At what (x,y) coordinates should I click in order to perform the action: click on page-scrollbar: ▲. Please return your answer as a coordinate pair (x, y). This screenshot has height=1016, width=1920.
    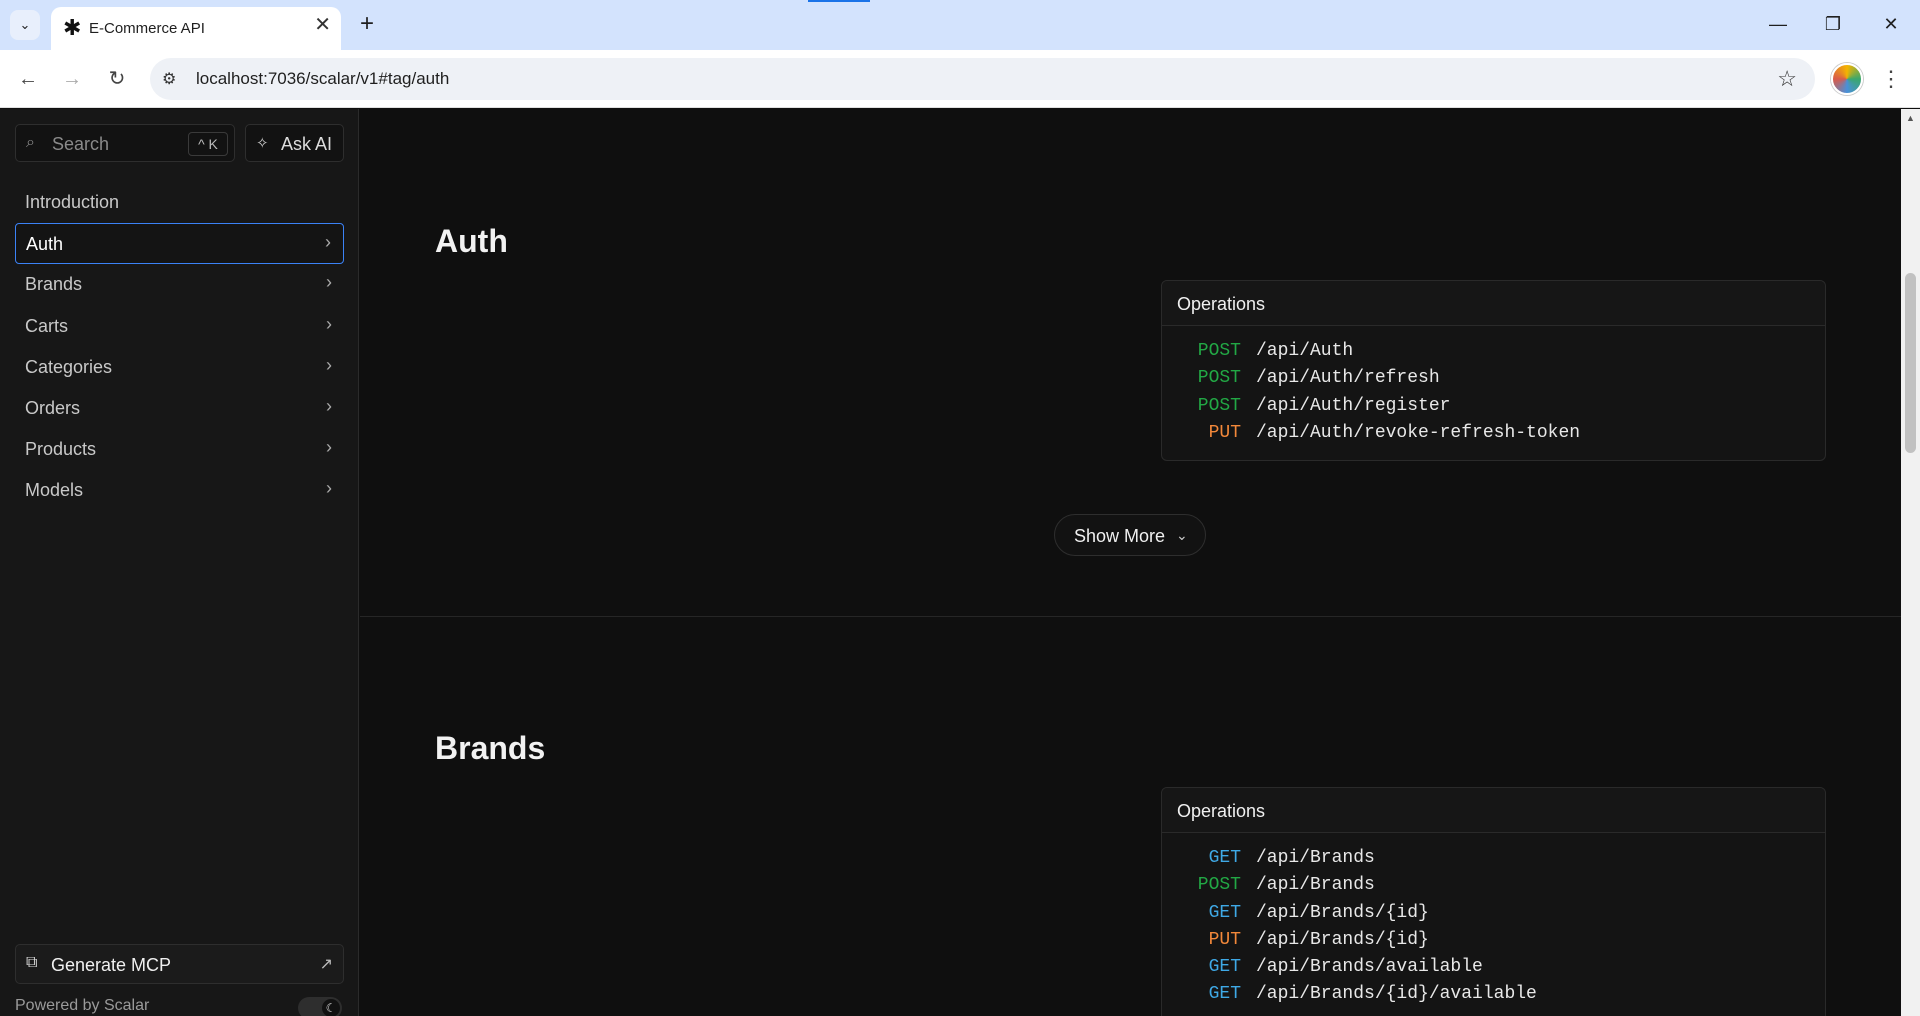
    Looking at the image, I should click on (1910, 562).